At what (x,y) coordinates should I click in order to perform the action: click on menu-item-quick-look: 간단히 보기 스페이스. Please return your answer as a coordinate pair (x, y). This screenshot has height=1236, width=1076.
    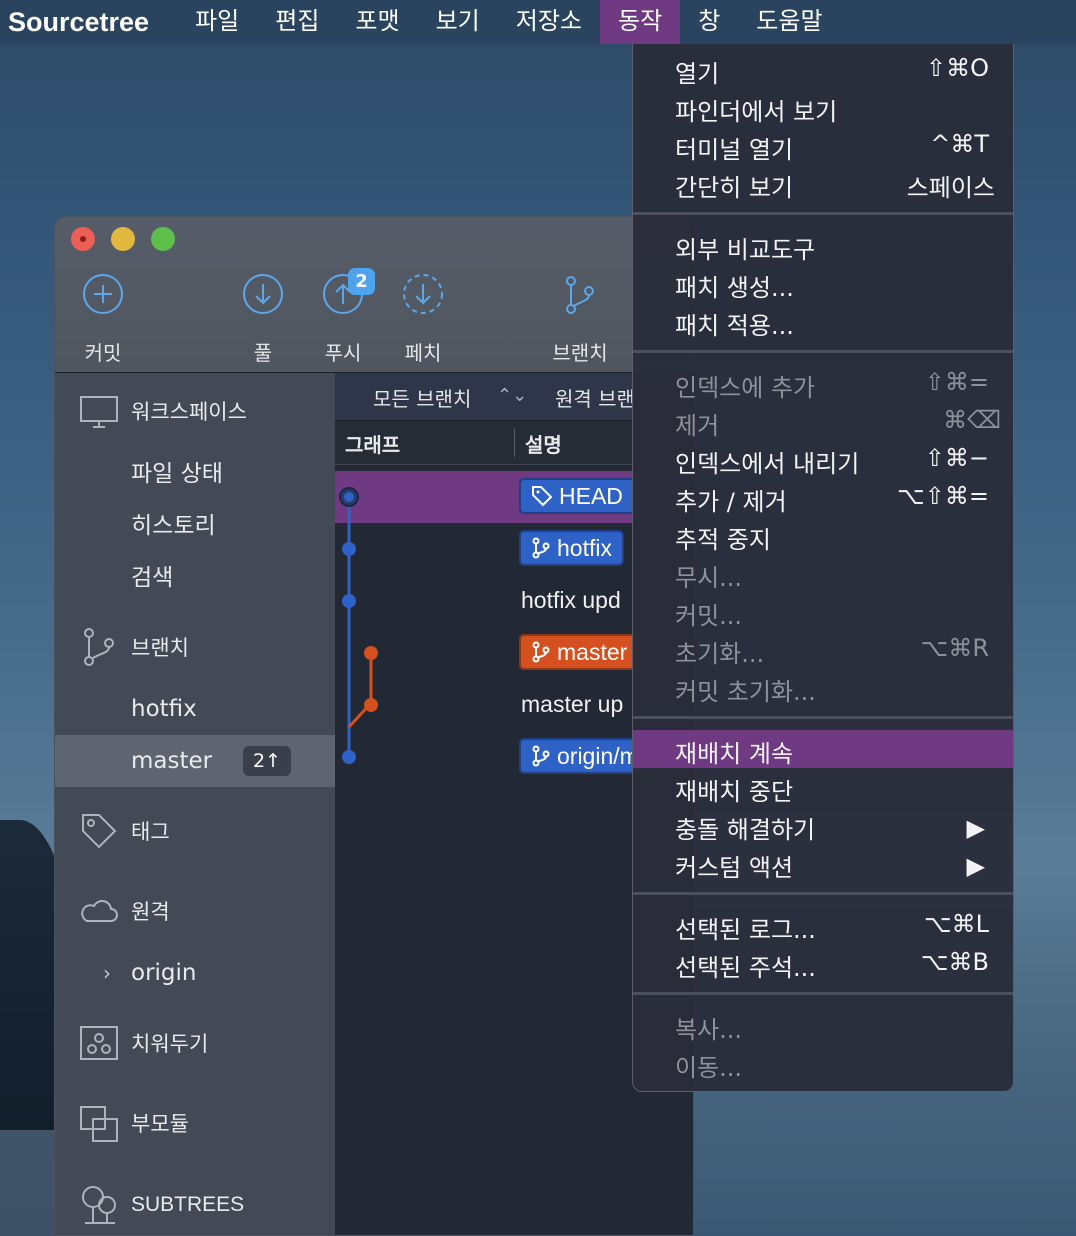
    Looking at the image, I should click on (823, 183).